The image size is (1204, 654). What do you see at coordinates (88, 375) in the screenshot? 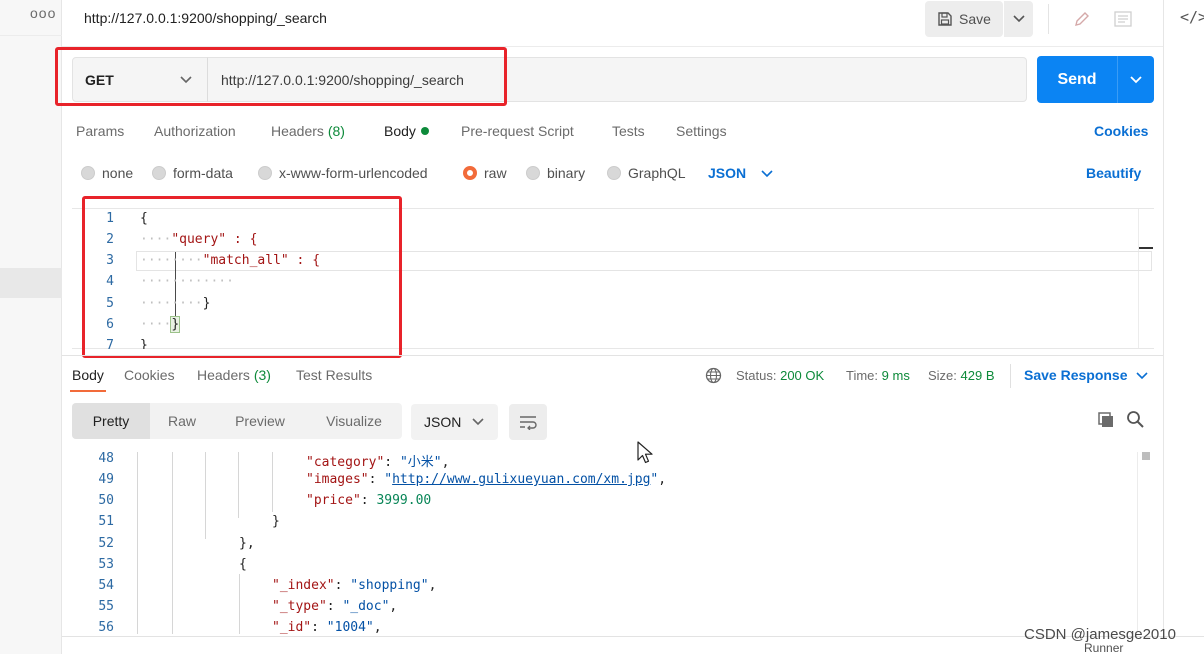
I see `response-tab-body: Body` at bounding box center [88, 375].